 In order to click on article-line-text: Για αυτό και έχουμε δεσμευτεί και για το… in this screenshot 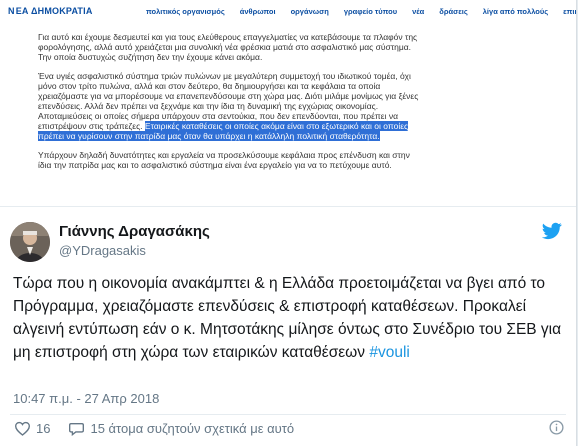, I will do `click(228, 37)`.